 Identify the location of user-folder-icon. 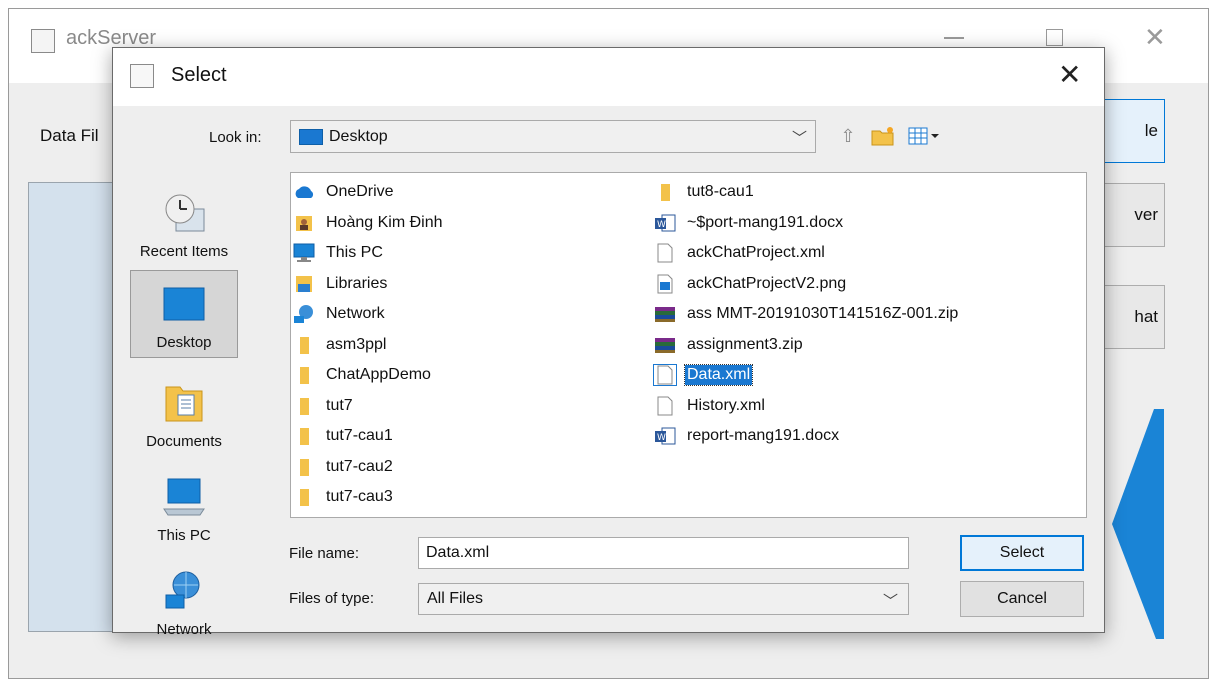
(304, 223).